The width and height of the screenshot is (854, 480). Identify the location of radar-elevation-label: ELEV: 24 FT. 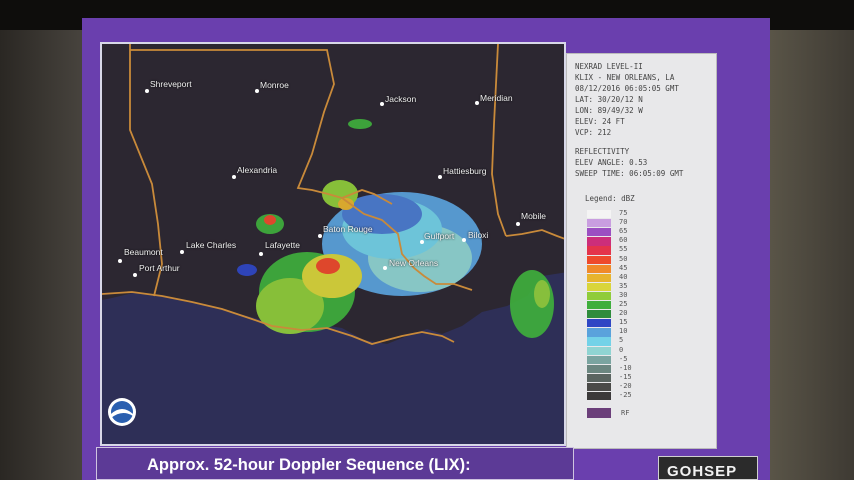
(600, 121).